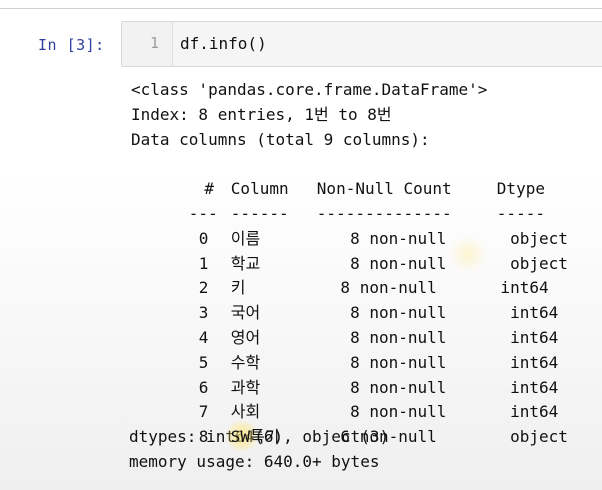 The image size is (602, 490). I want to click on row-column-name: 키, so click(238, 288).